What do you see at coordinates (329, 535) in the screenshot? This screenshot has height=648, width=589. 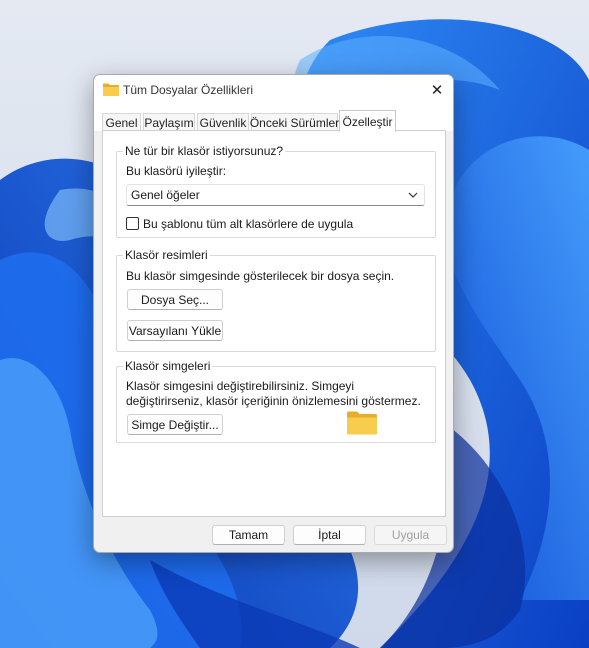 I see `cancel-button: İptal` at bounding box center [329, 535].